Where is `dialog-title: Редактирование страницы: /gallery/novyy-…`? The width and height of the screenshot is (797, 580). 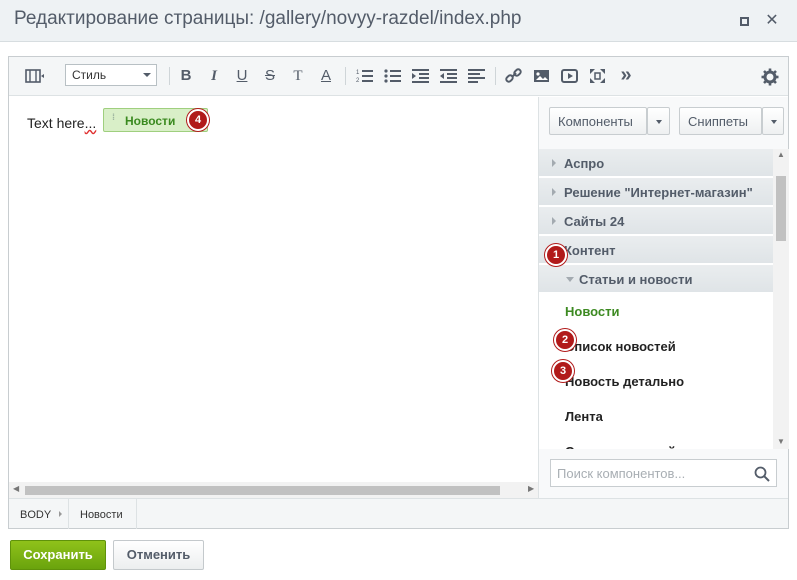
dialog-title: Редактирование страницы: /gallery/novyy-… is located at coordinates (268, 18).